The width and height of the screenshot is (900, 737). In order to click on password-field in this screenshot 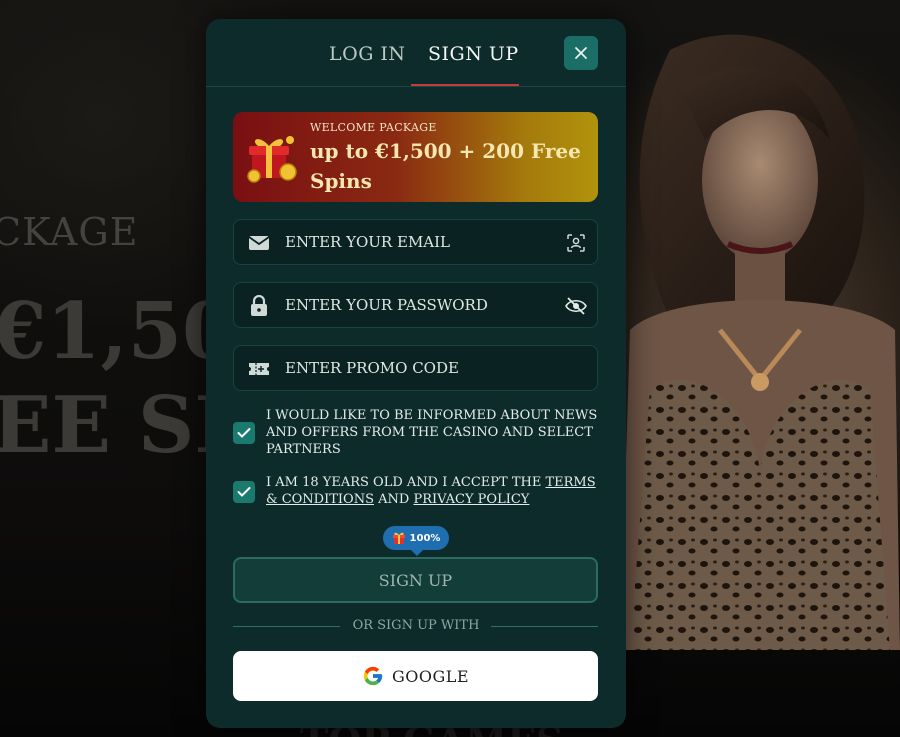, I will do `click(415, 305)`.